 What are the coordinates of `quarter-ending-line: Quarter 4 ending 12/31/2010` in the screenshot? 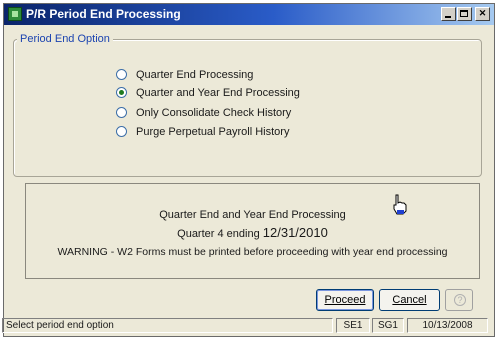 It's located at (252, 232).